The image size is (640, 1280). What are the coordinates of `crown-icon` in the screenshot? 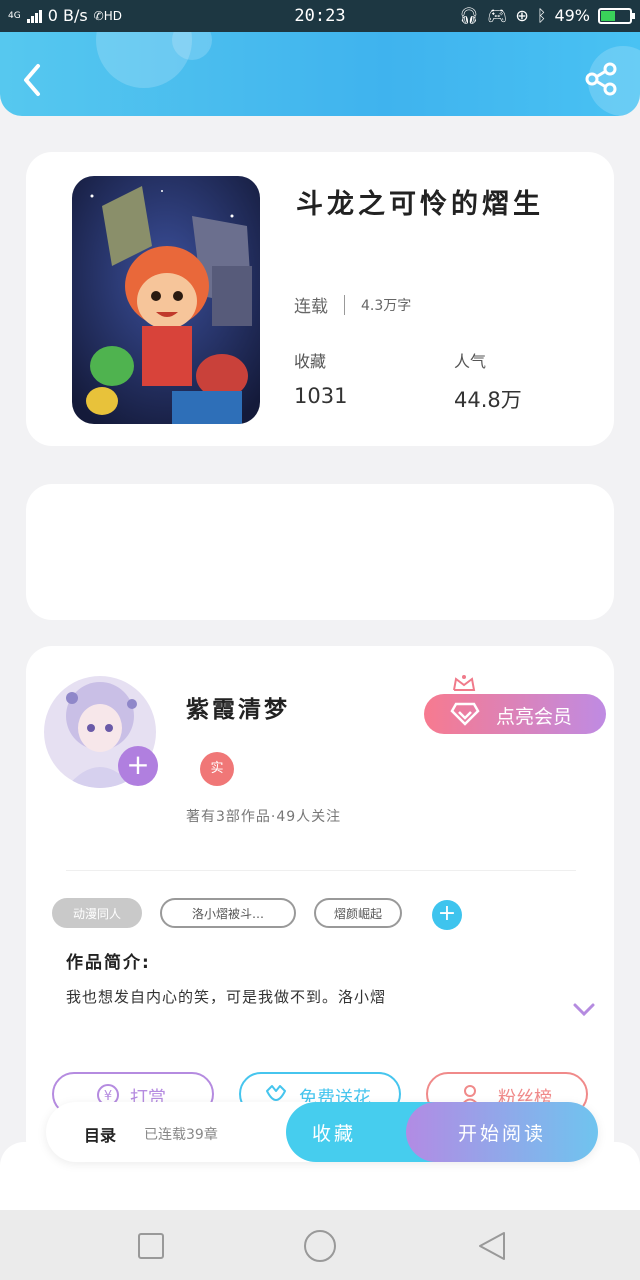 It's located at (464, 683).